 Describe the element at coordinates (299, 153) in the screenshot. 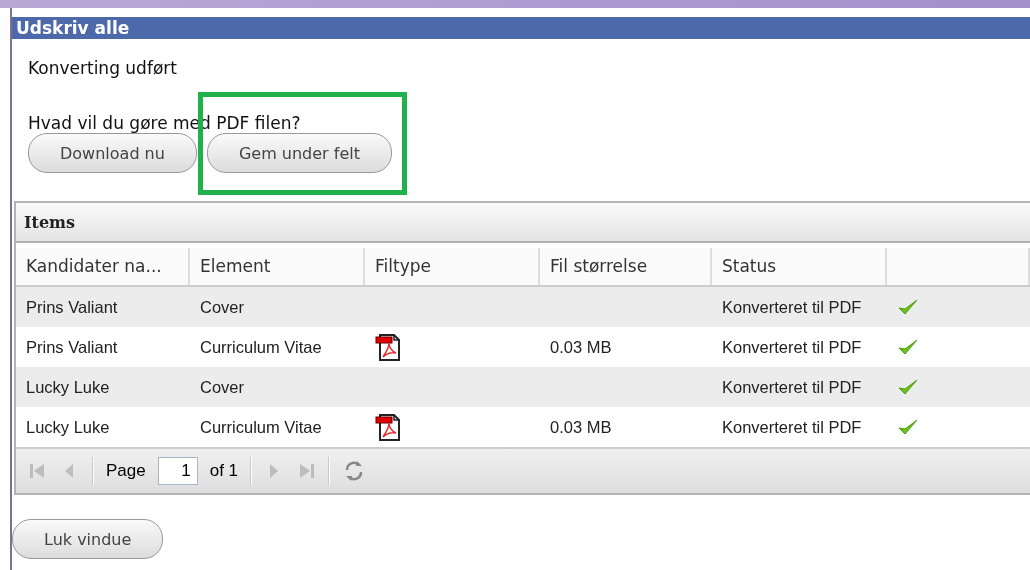

I see `save-button: Gem under felt` at that location.